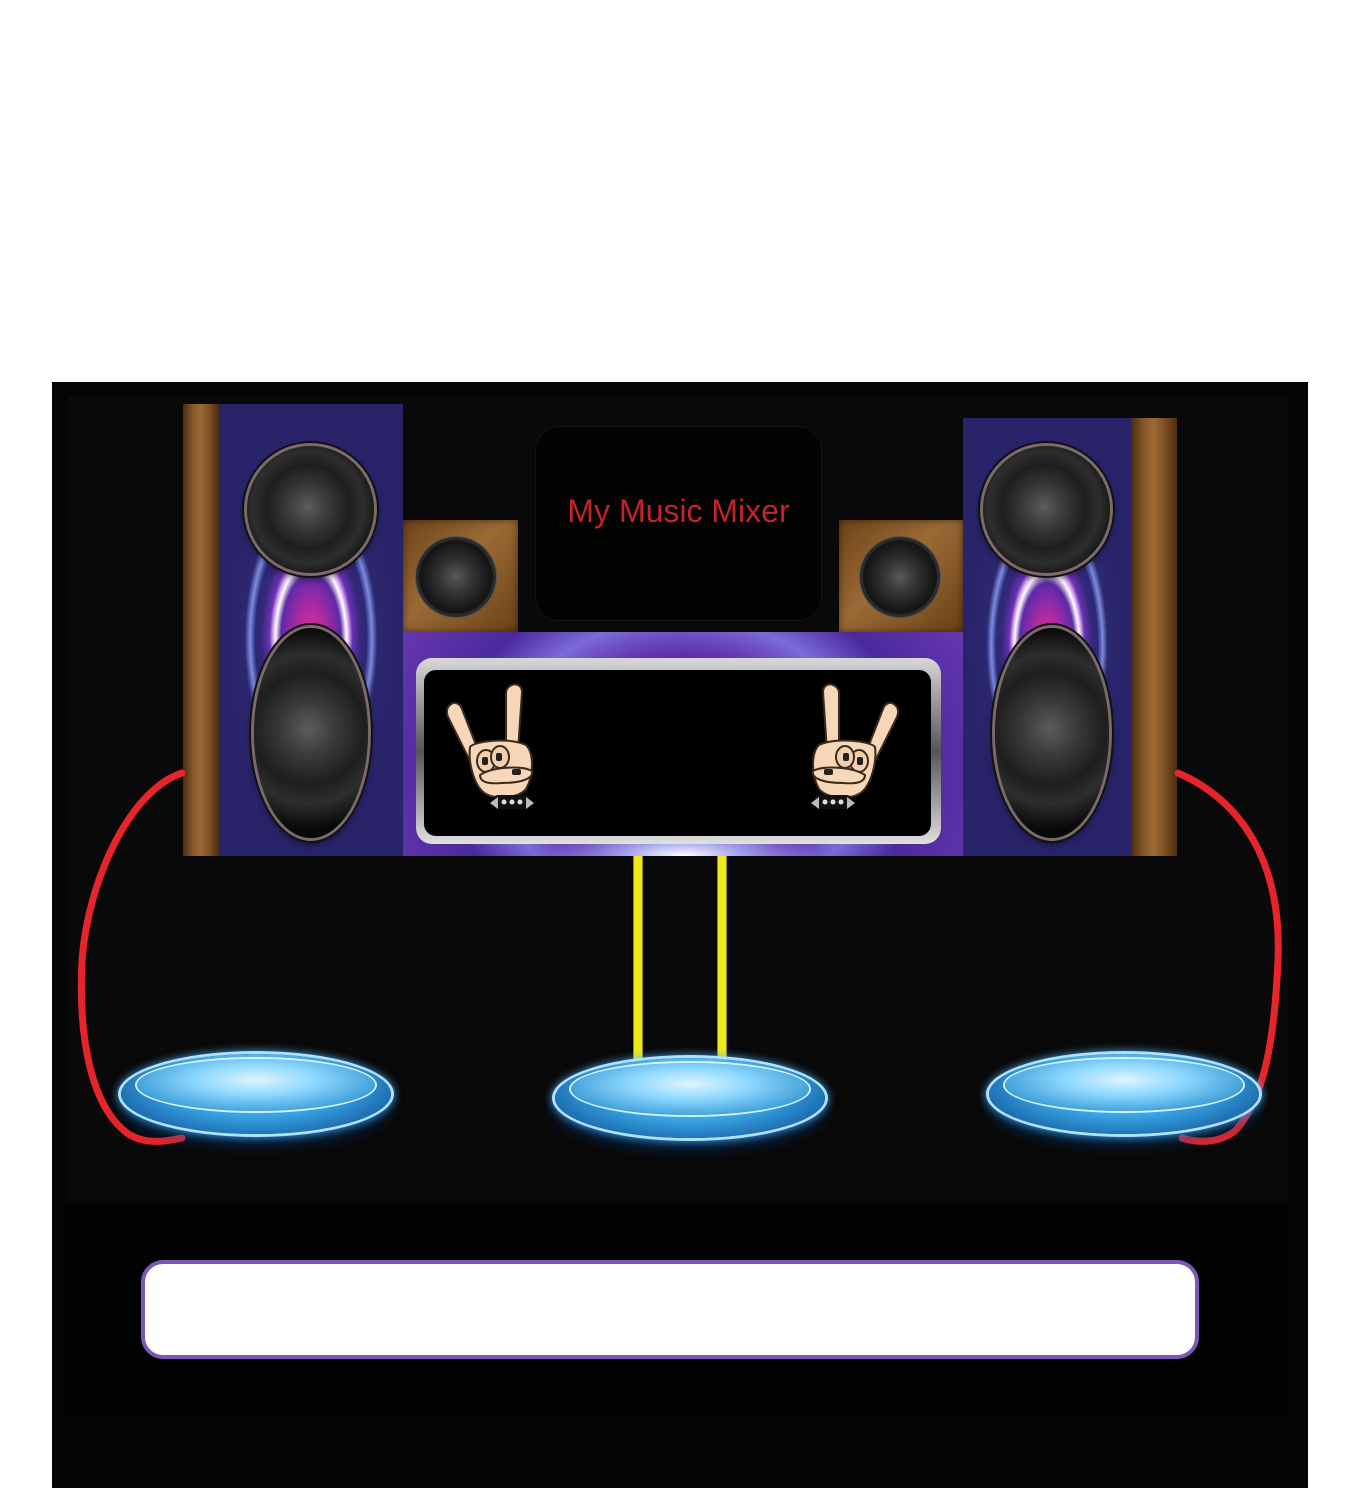  I want to click on title-display: My Music Mixer, so click(678, 523).